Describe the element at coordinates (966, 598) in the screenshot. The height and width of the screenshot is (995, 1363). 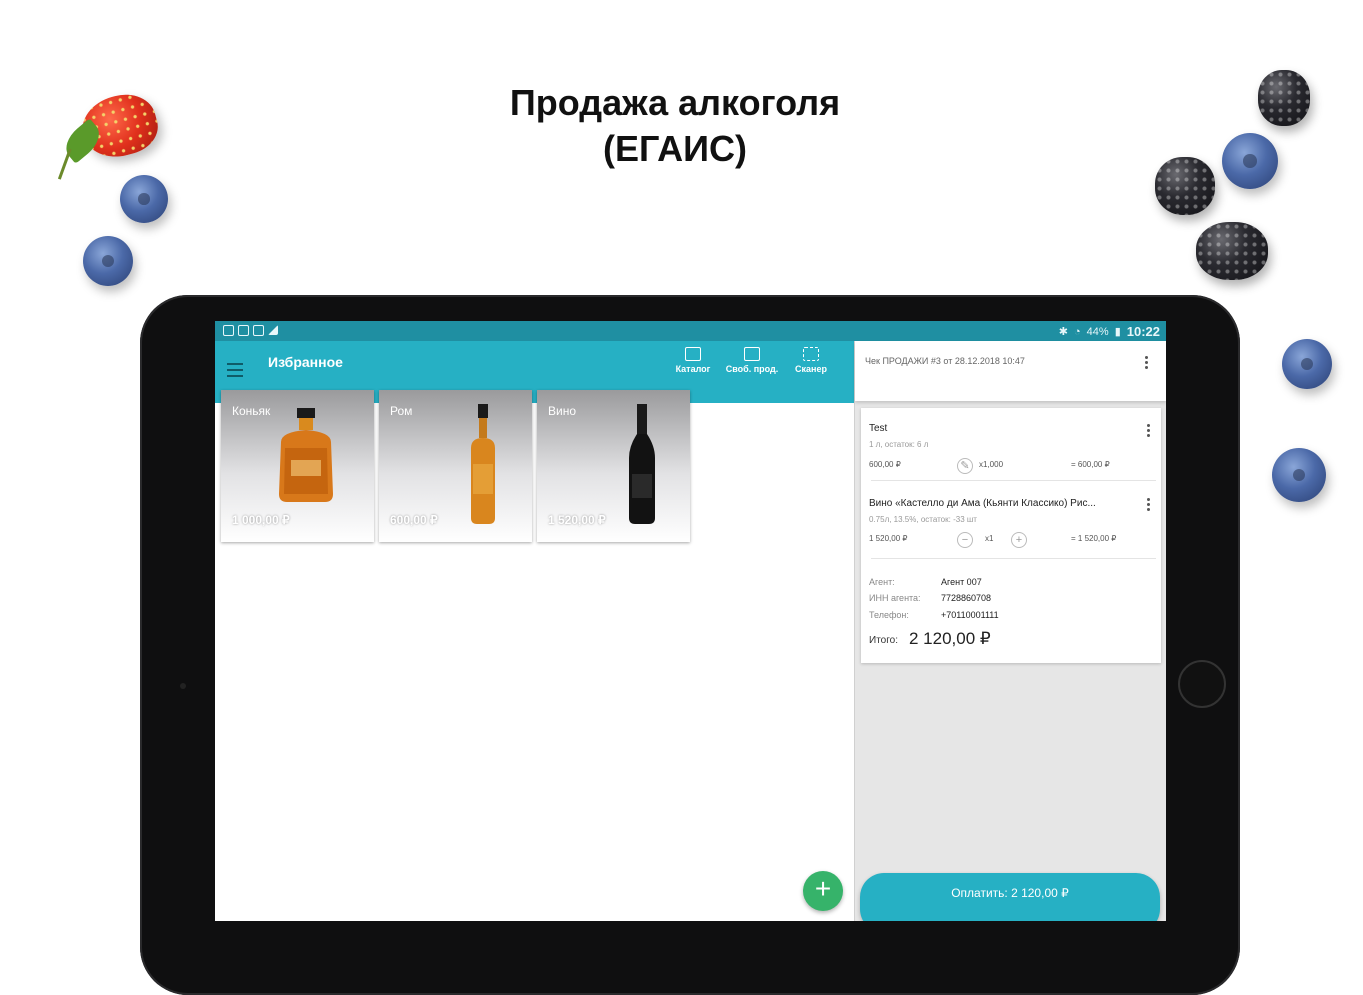
I see `inn-value: 7728860708` at that location.